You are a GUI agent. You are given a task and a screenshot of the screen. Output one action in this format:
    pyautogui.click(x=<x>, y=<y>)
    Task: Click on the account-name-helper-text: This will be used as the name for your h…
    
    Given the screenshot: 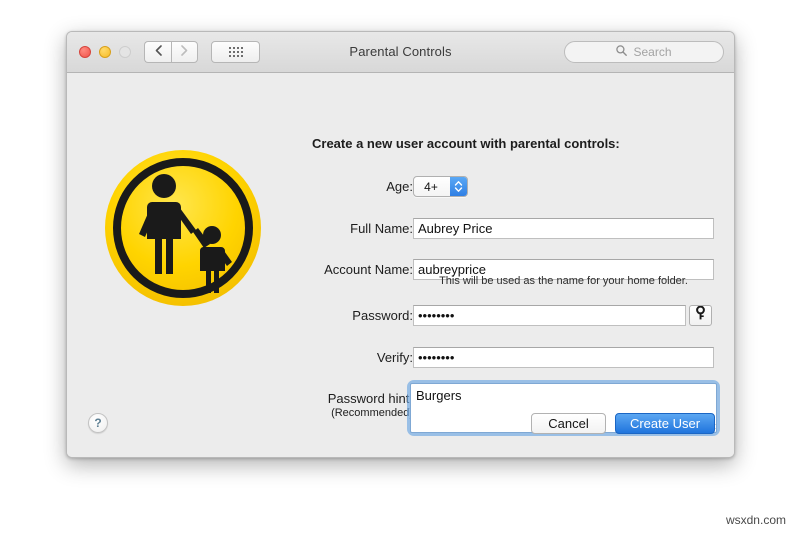 What is the action you would take?
    pyautogui.click(x=563, y=281)
    